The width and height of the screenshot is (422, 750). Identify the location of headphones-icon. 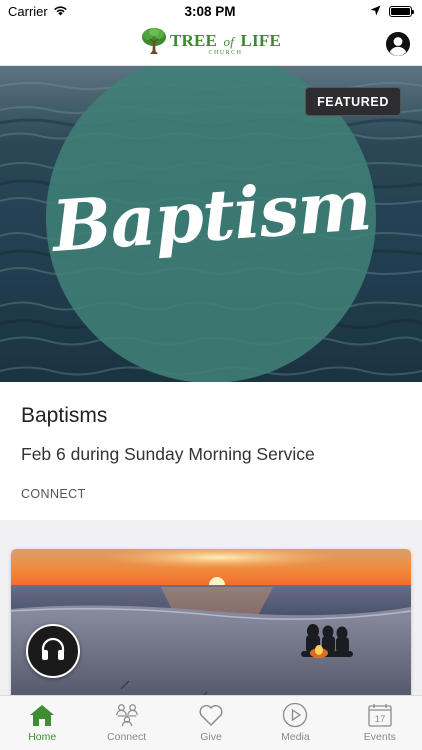
(53, 651).